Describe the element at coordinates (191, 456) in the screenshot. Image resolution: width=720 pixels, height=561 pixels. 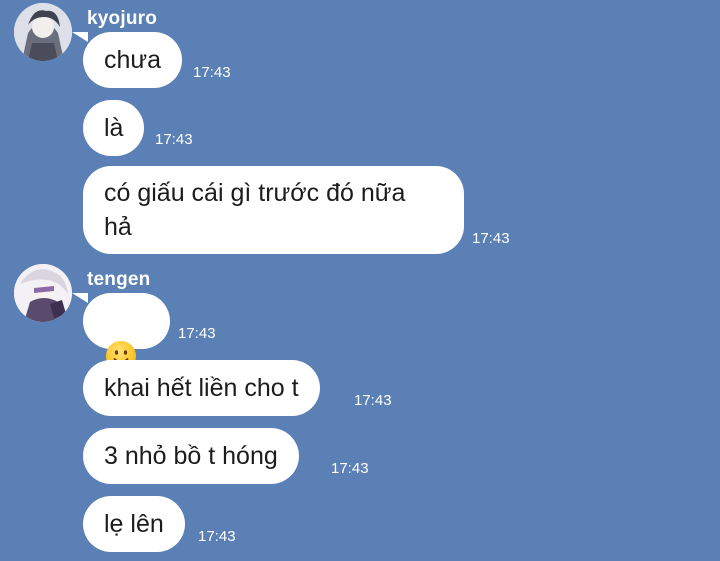
I see `message-bubble: 3 nhỏ bồ t hóng` at that location.